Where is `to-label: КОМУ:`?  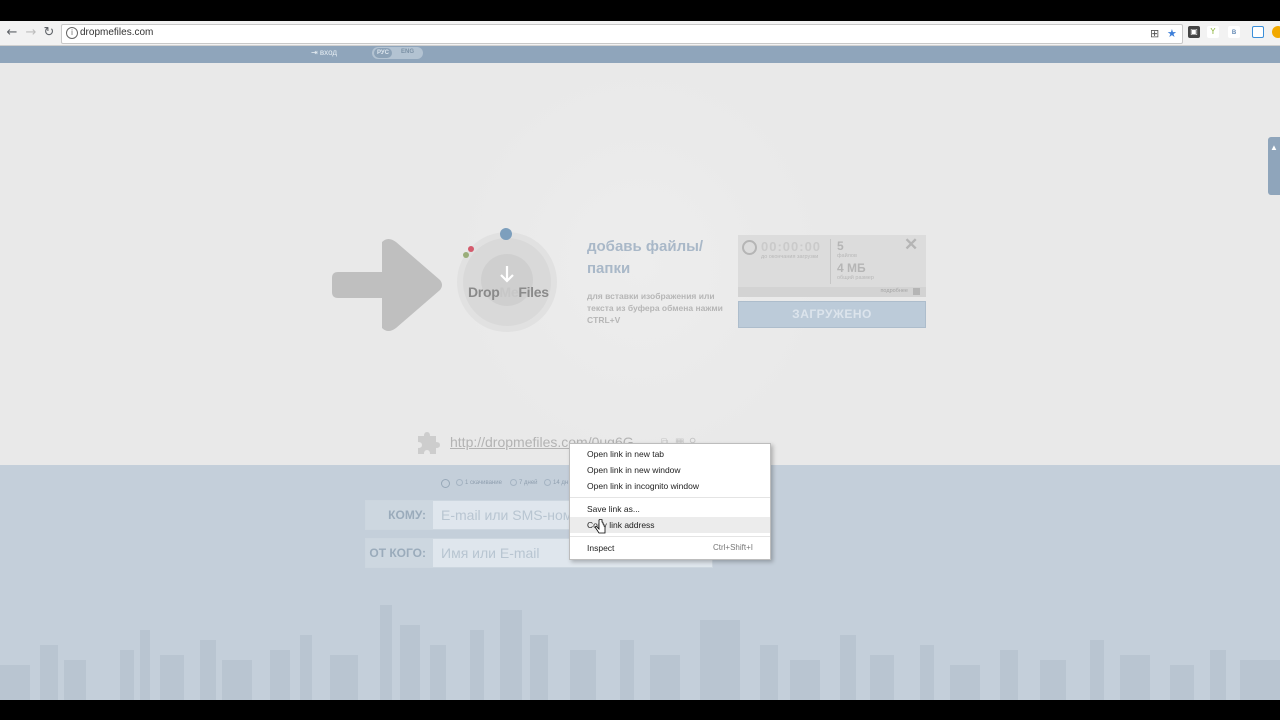
to-label: КОМУ: is located at coordinates (399, 515).